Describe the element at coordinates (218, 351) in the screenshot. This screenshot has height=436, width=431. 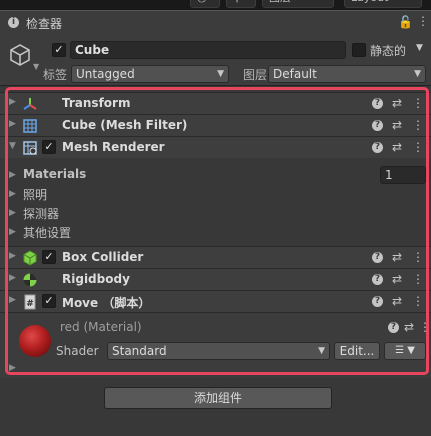
I see `shader-dropdown: Standard ▼` at that location.